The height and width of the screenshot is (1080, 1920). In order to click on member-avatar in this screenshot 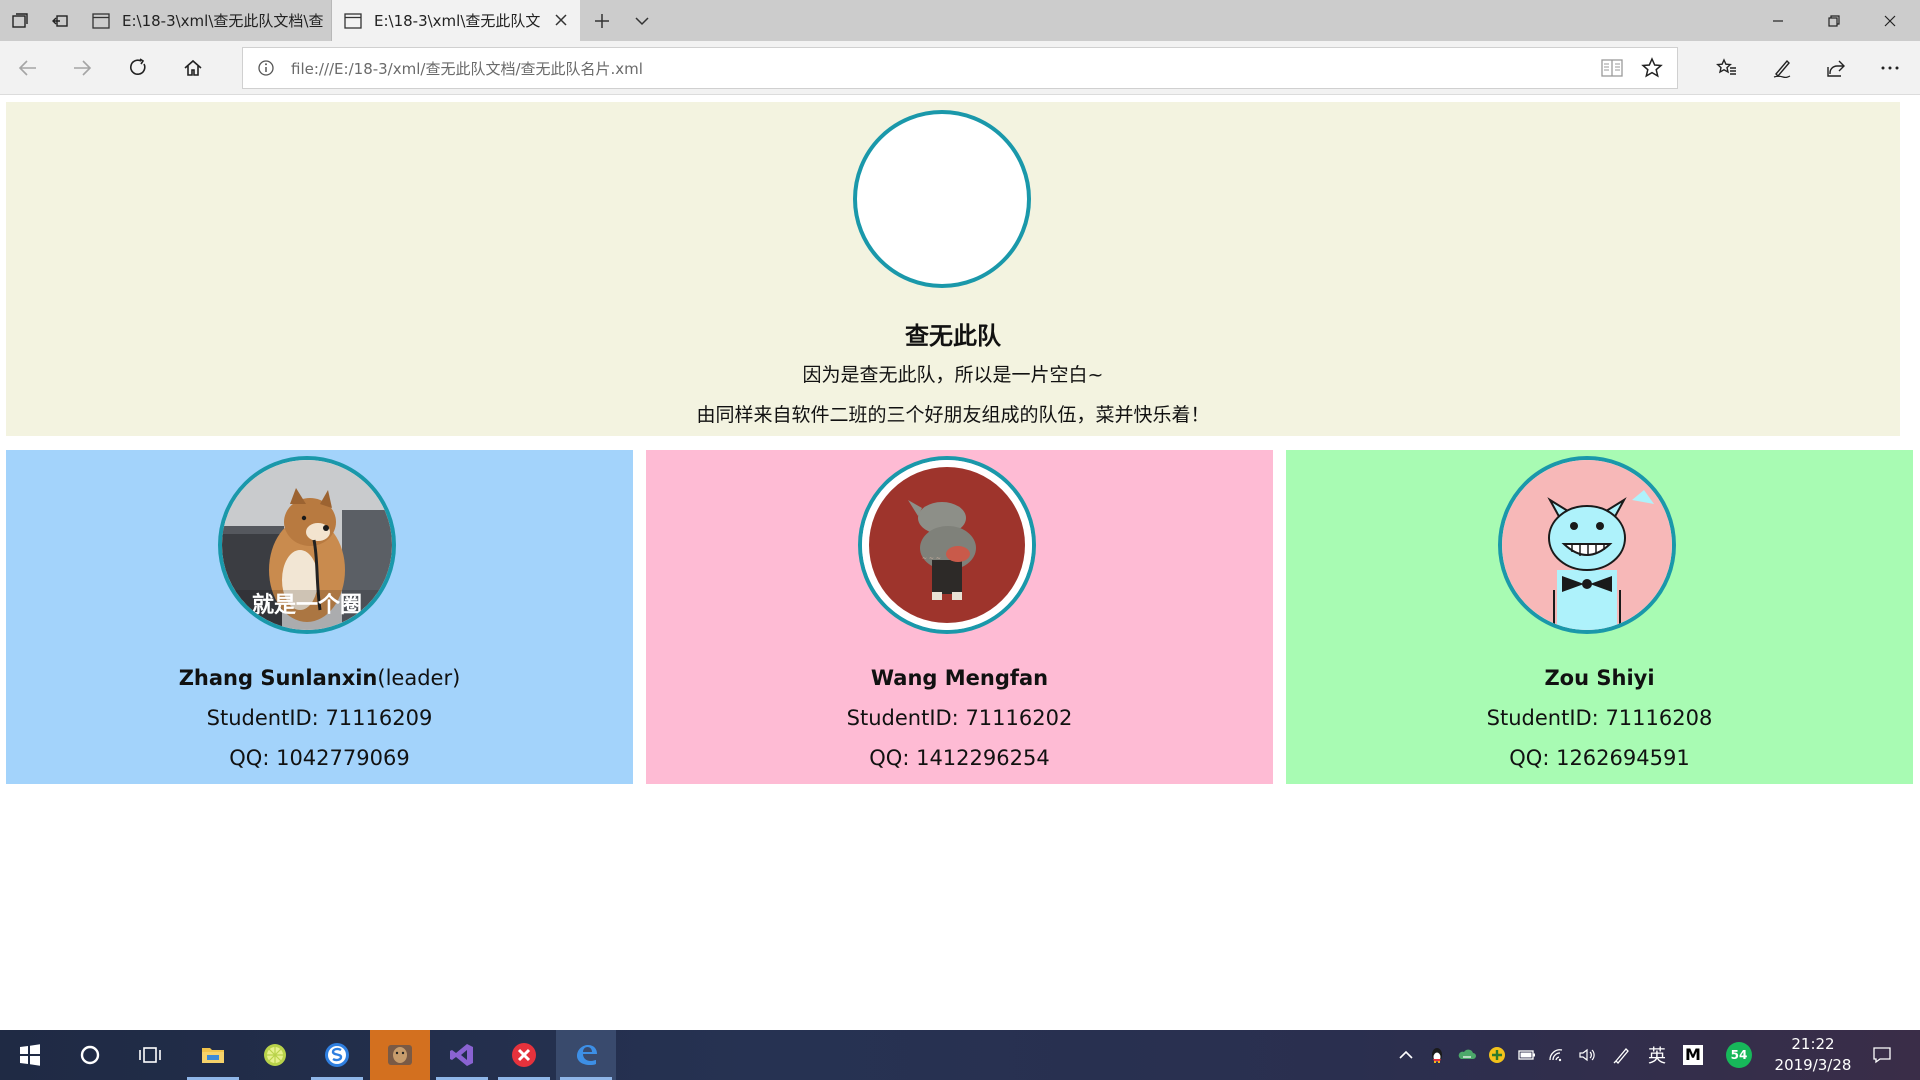, I will do `click(1587, 545)`.